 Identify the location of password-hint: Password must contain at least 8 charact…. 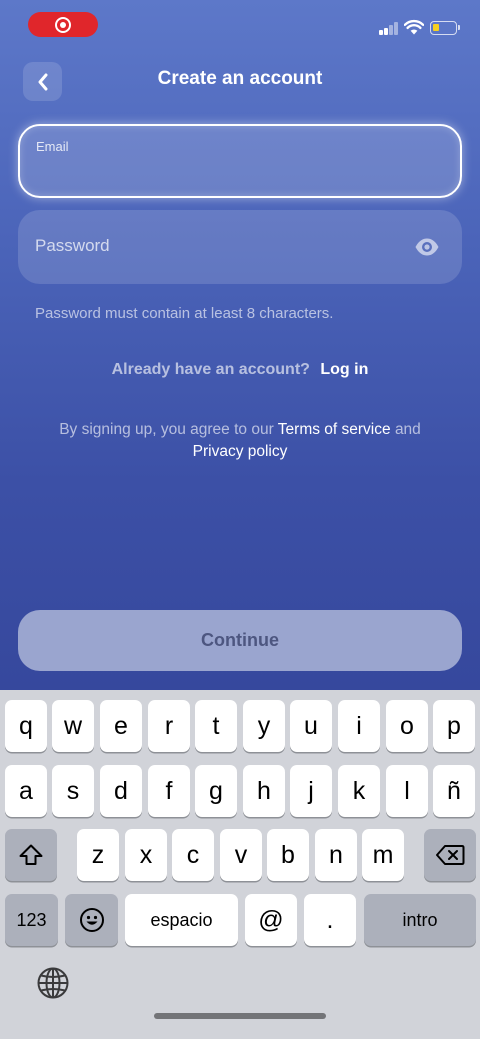
(184, 313).